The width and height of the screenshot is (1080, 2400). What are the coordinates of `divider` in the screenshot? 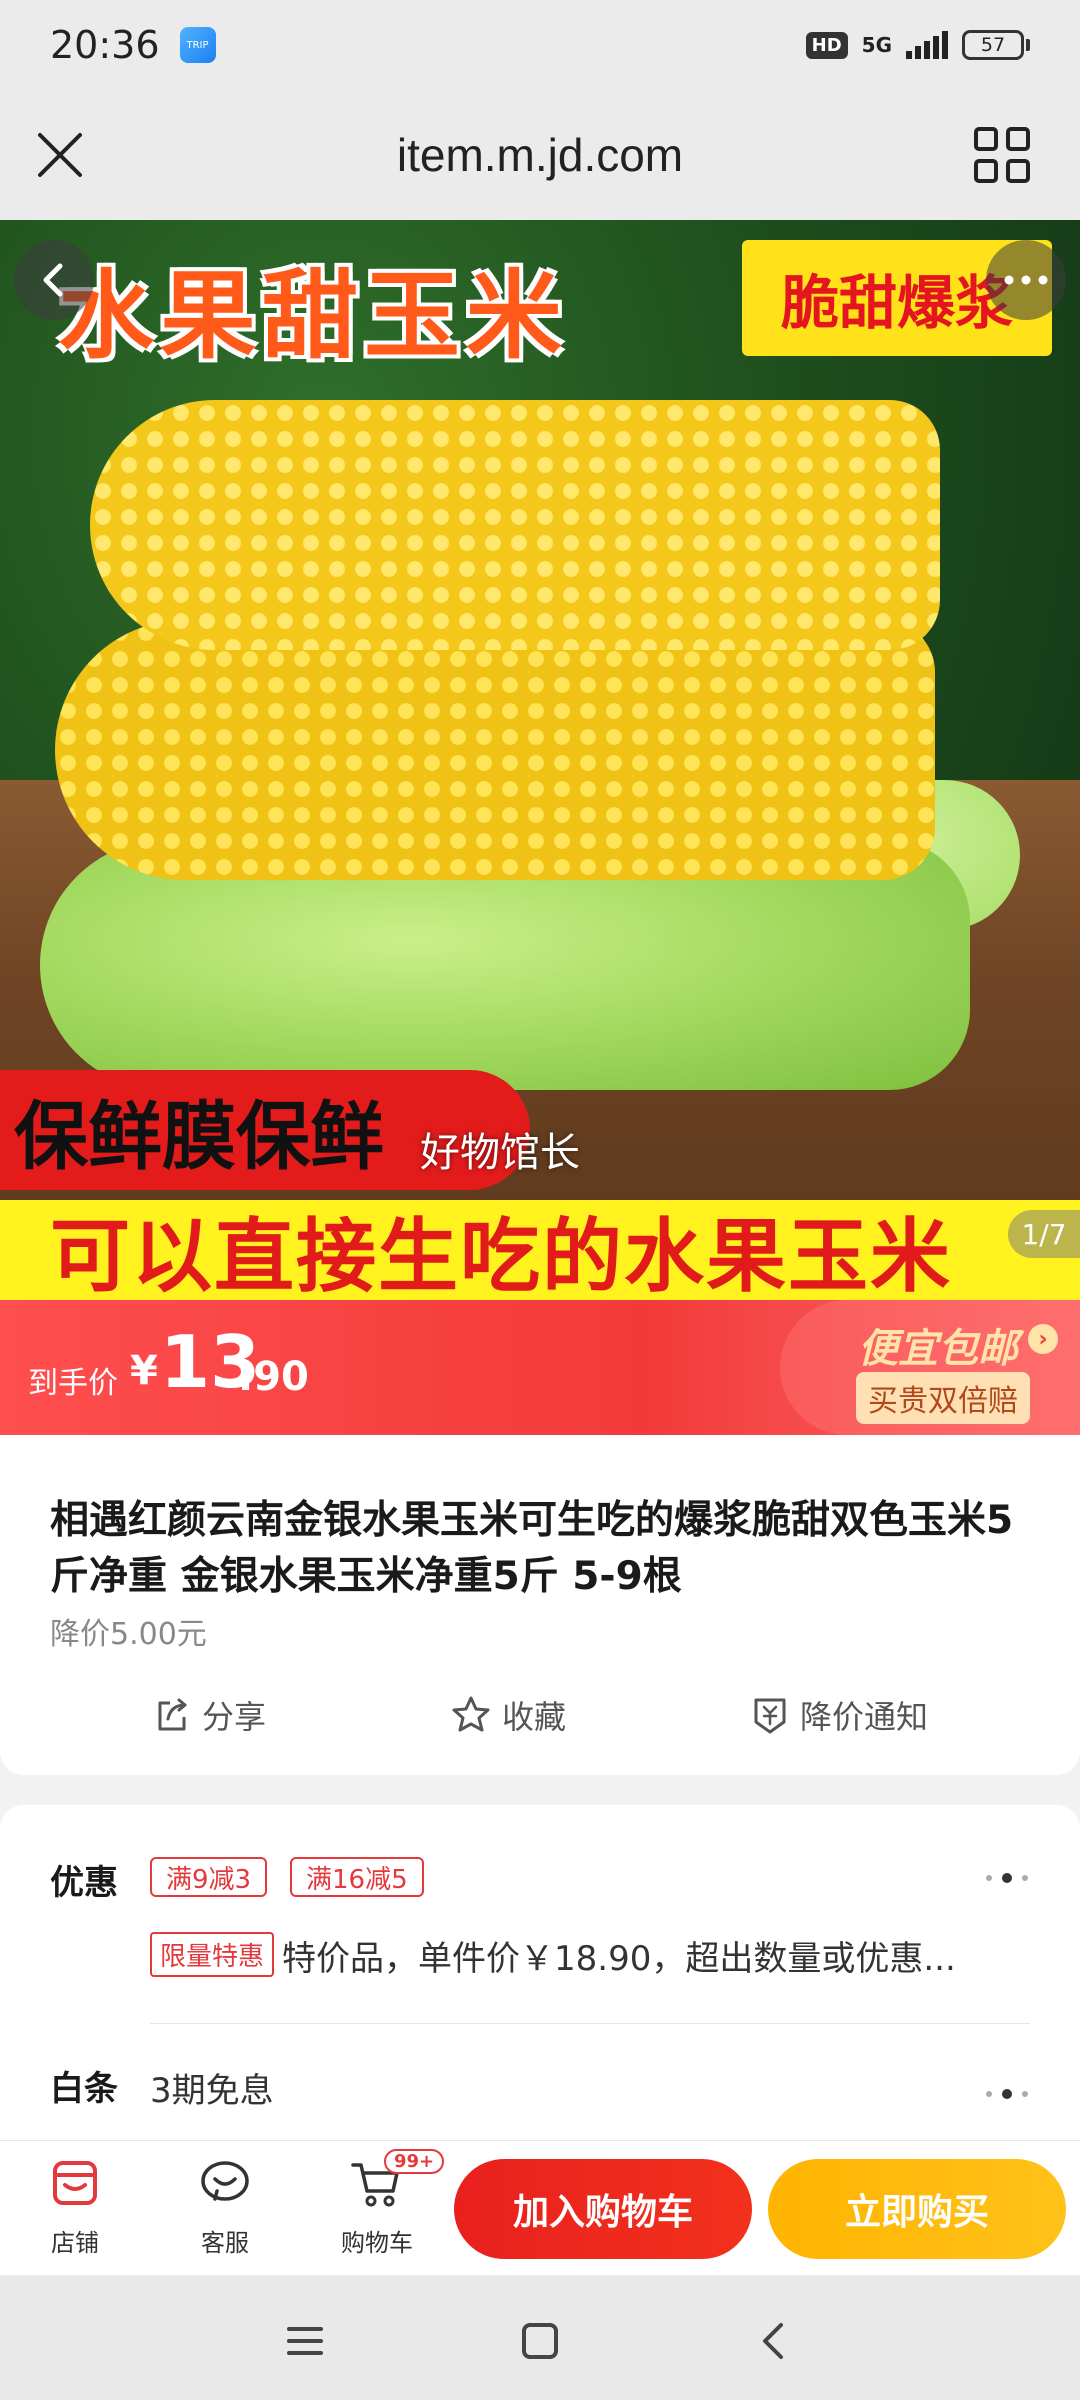 It's located at (590, 2023).